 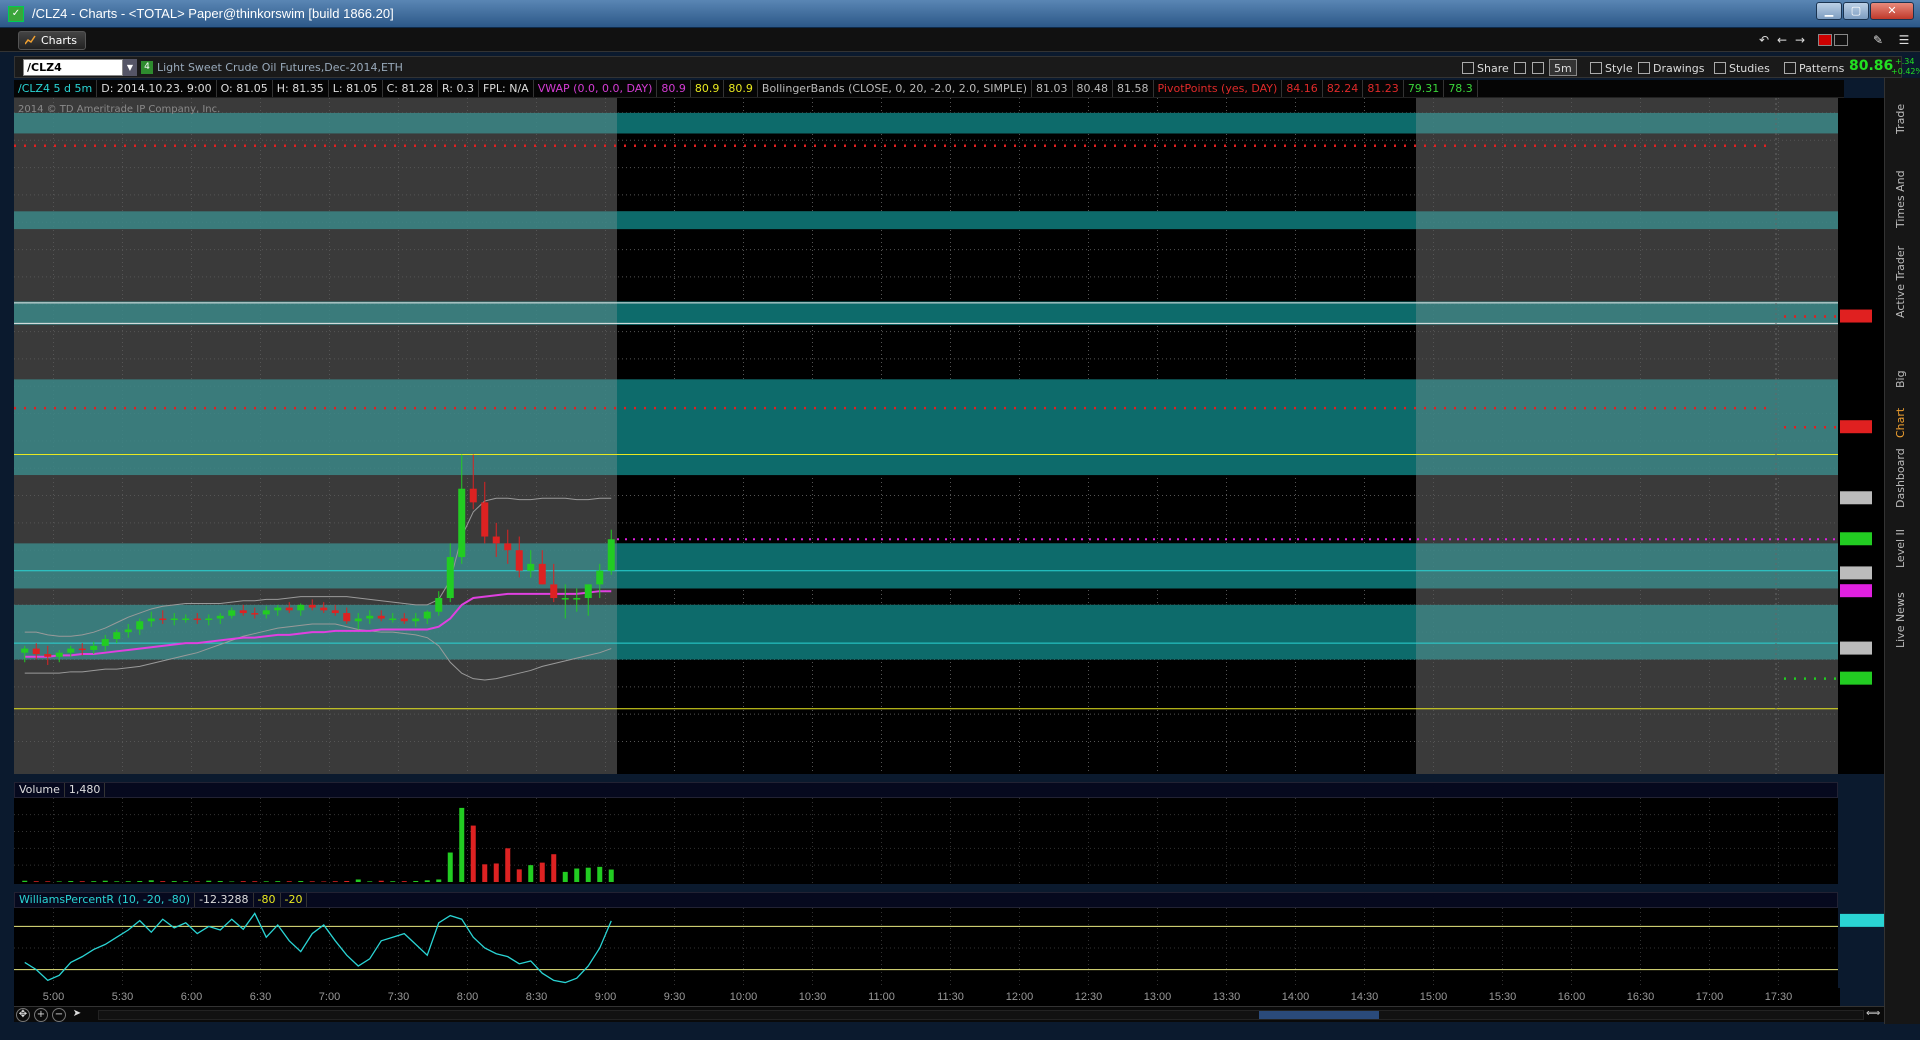 What do you see at coordinates (1901, 613) in the screenshot?
I see `side-tab-live-news: Live News` at bounding box center [1901, 613].